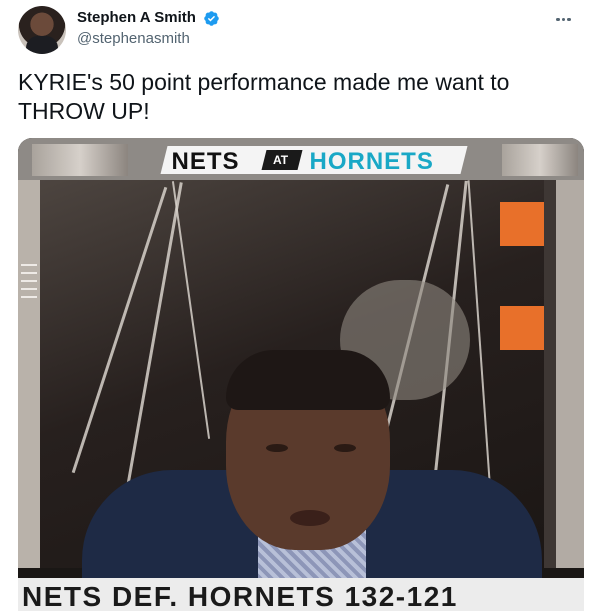  Describe the element at coordinates (212, 18) in the screenshot. I see `verified-badge-icon` at that location.